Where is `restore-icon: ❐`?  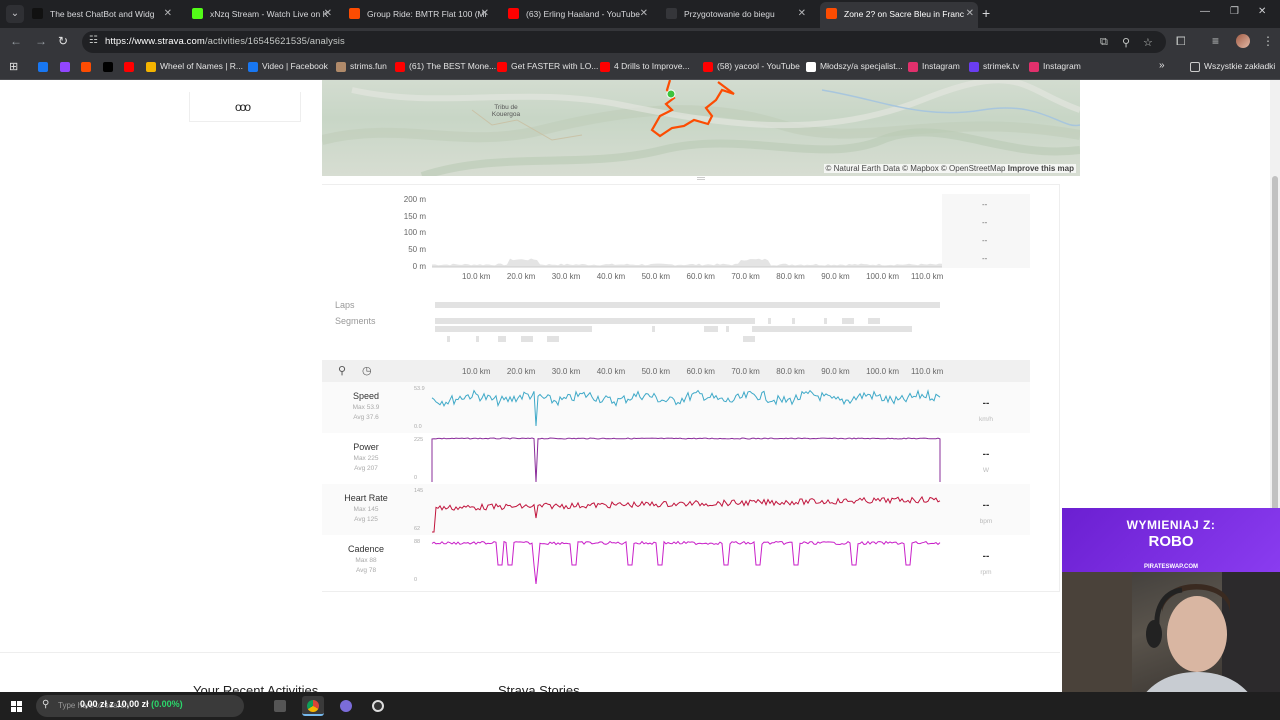 restore-icon: ❐ is located at coordinates (1234, 11).